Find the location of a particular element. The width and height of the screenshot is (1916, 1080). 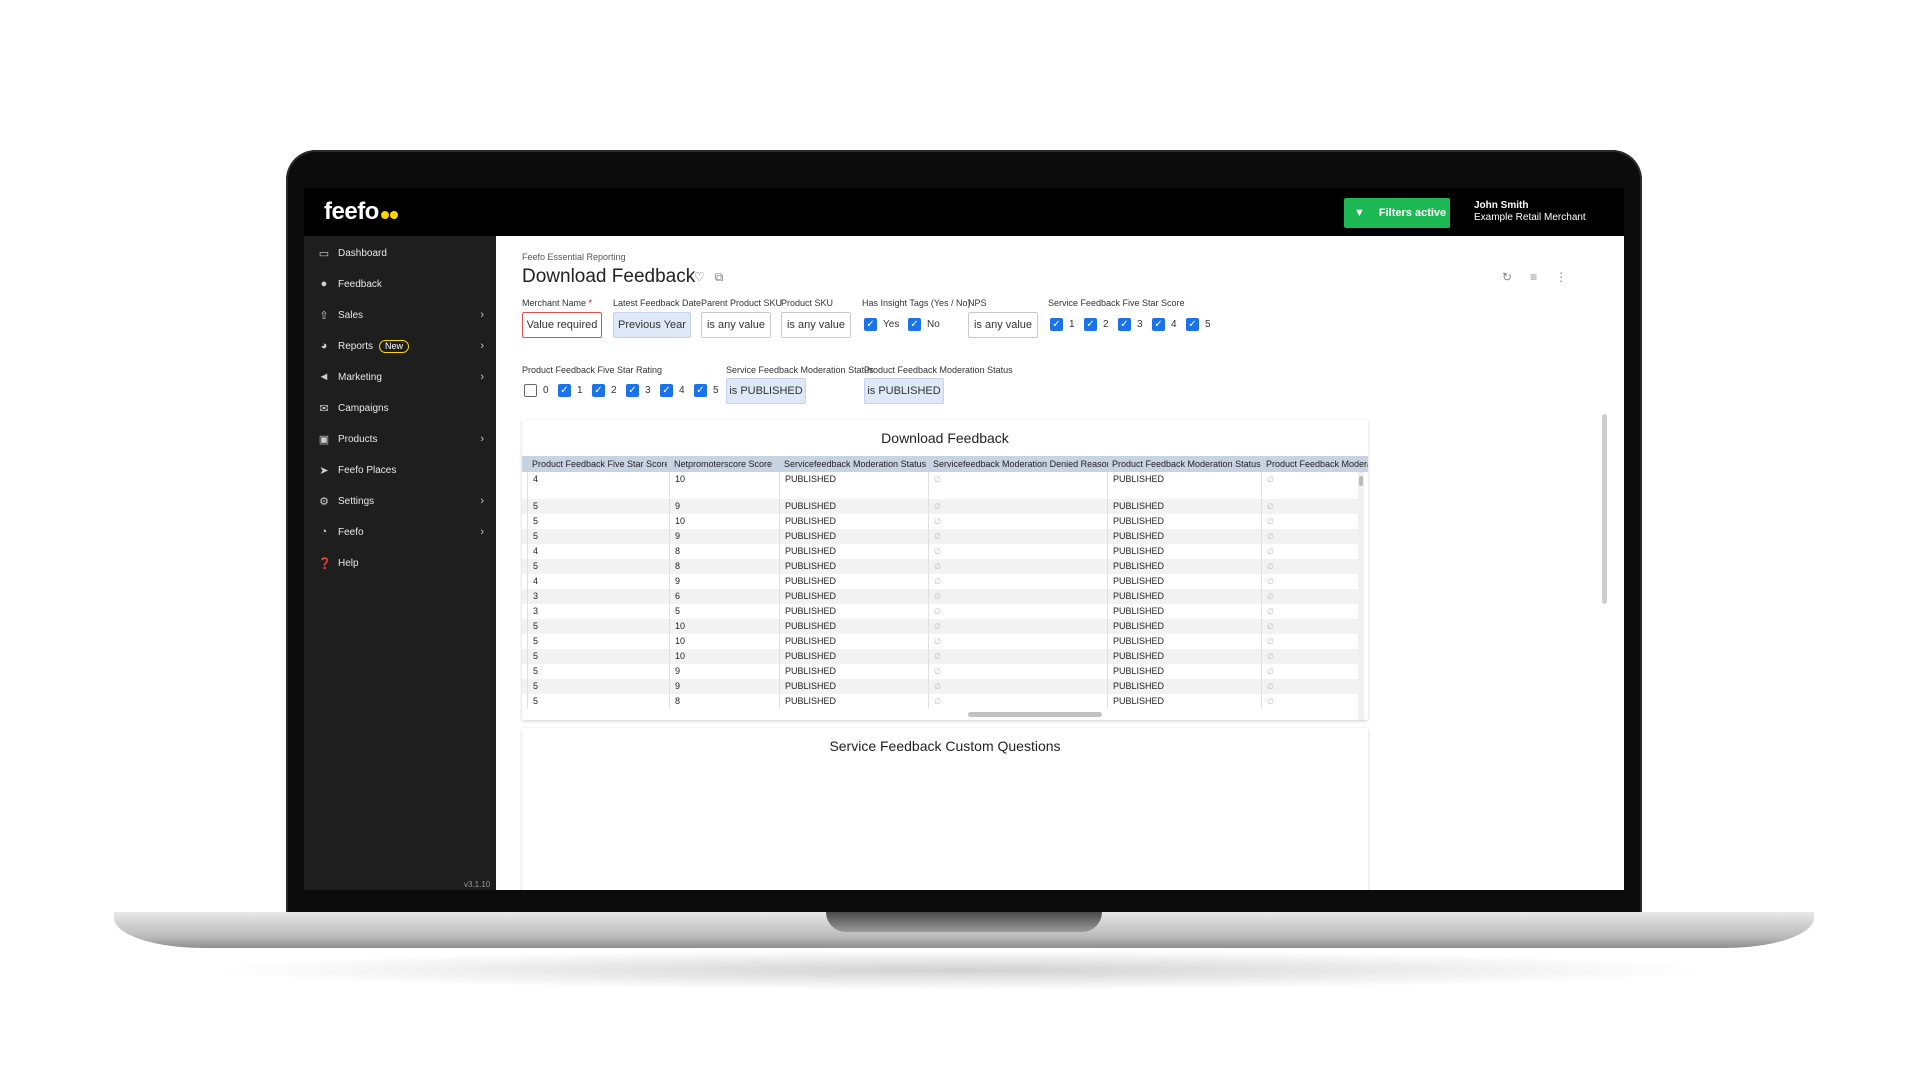

column-header: Product Feedback Five Star Score is located at coordinates (599, 464).